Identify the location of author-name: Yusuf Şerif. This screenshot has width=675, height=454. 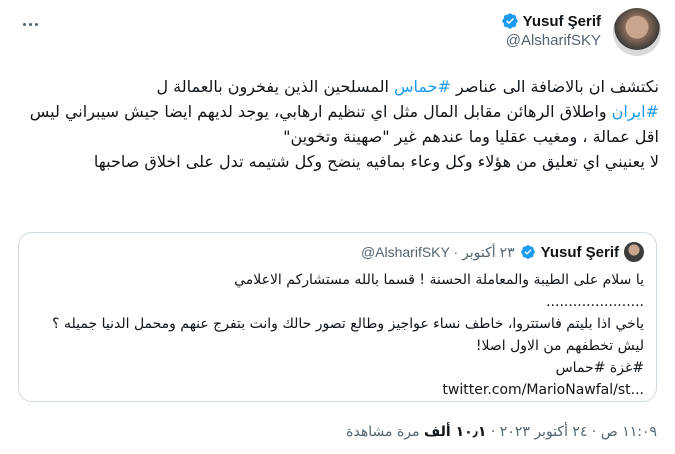
(562, 21).